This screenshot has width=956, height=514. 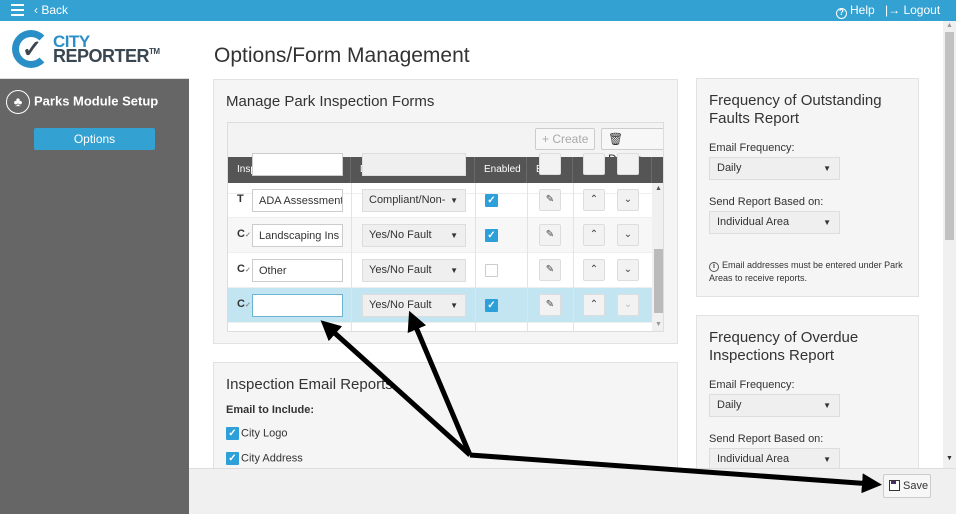 What do you see at coordinates (949, 136) in the screenshot?
I see `page-scrollbar-thumb` at bounding box center [949, 136].